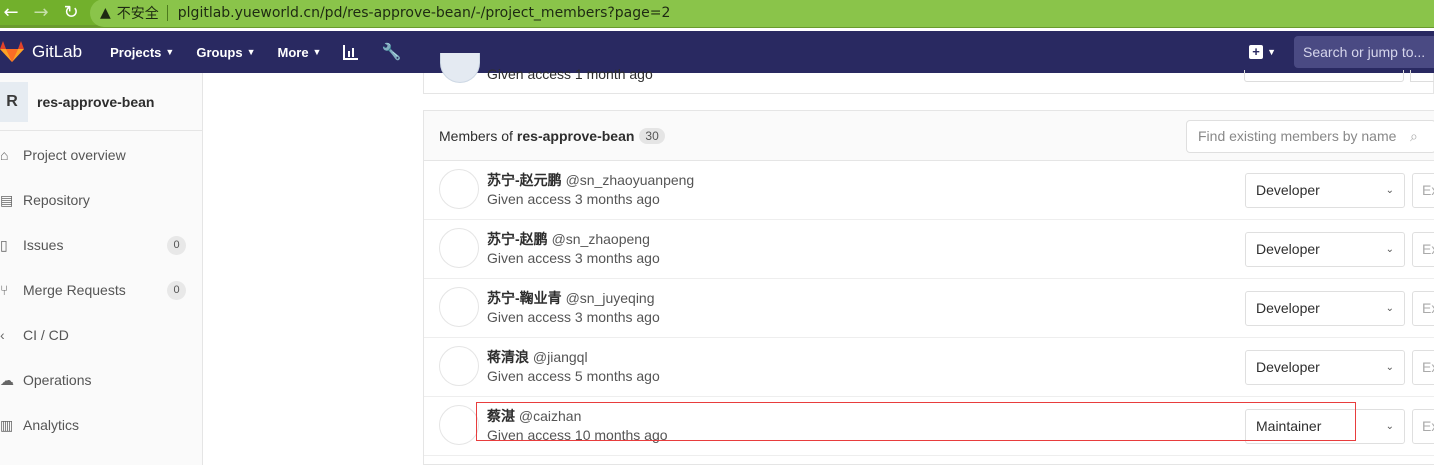  What do you see at coordinates (101, 380) in the screenshot?
I see `sidebar-item-operations: ☁ Operations` at bounding box center [101, 380].